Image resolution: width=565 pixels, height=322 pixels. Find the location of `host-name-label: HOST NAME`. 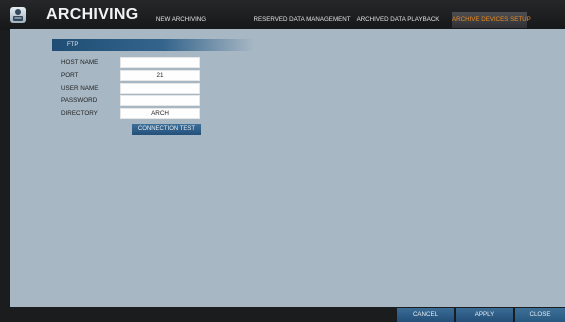

host-name-label: HOST NAME is located at coordinates (80, 62).